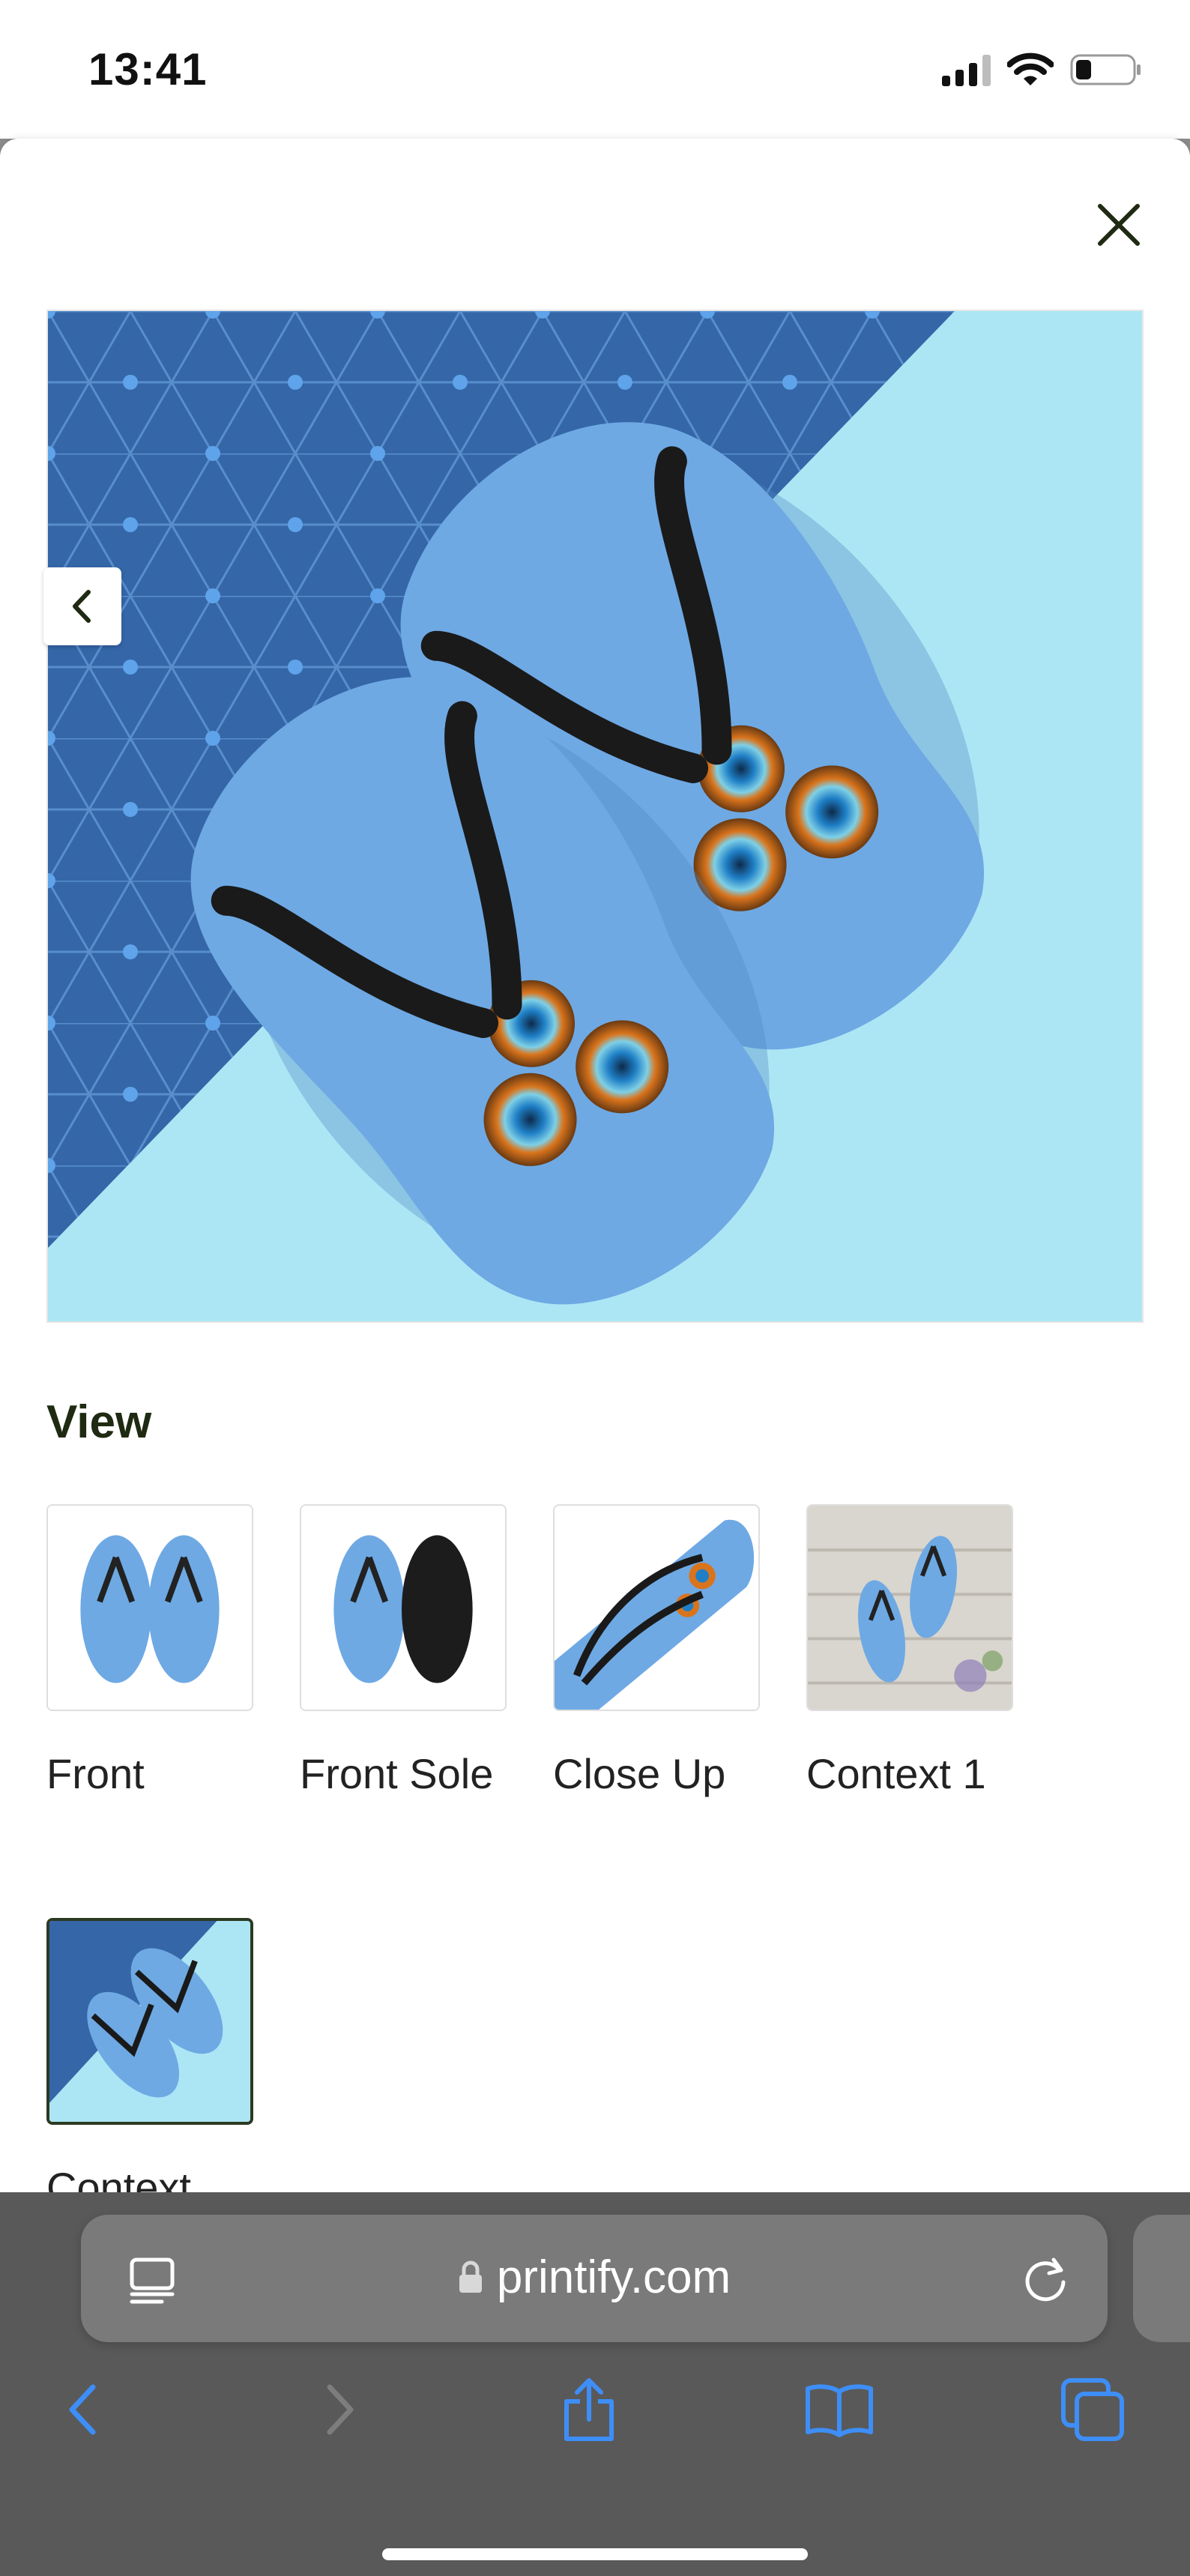 This screenshot has width=1190, height=2576. Describe the element at coordinates (896, 1773) in the screenshot. I see `thumbnail-label: Context 1` at that location.